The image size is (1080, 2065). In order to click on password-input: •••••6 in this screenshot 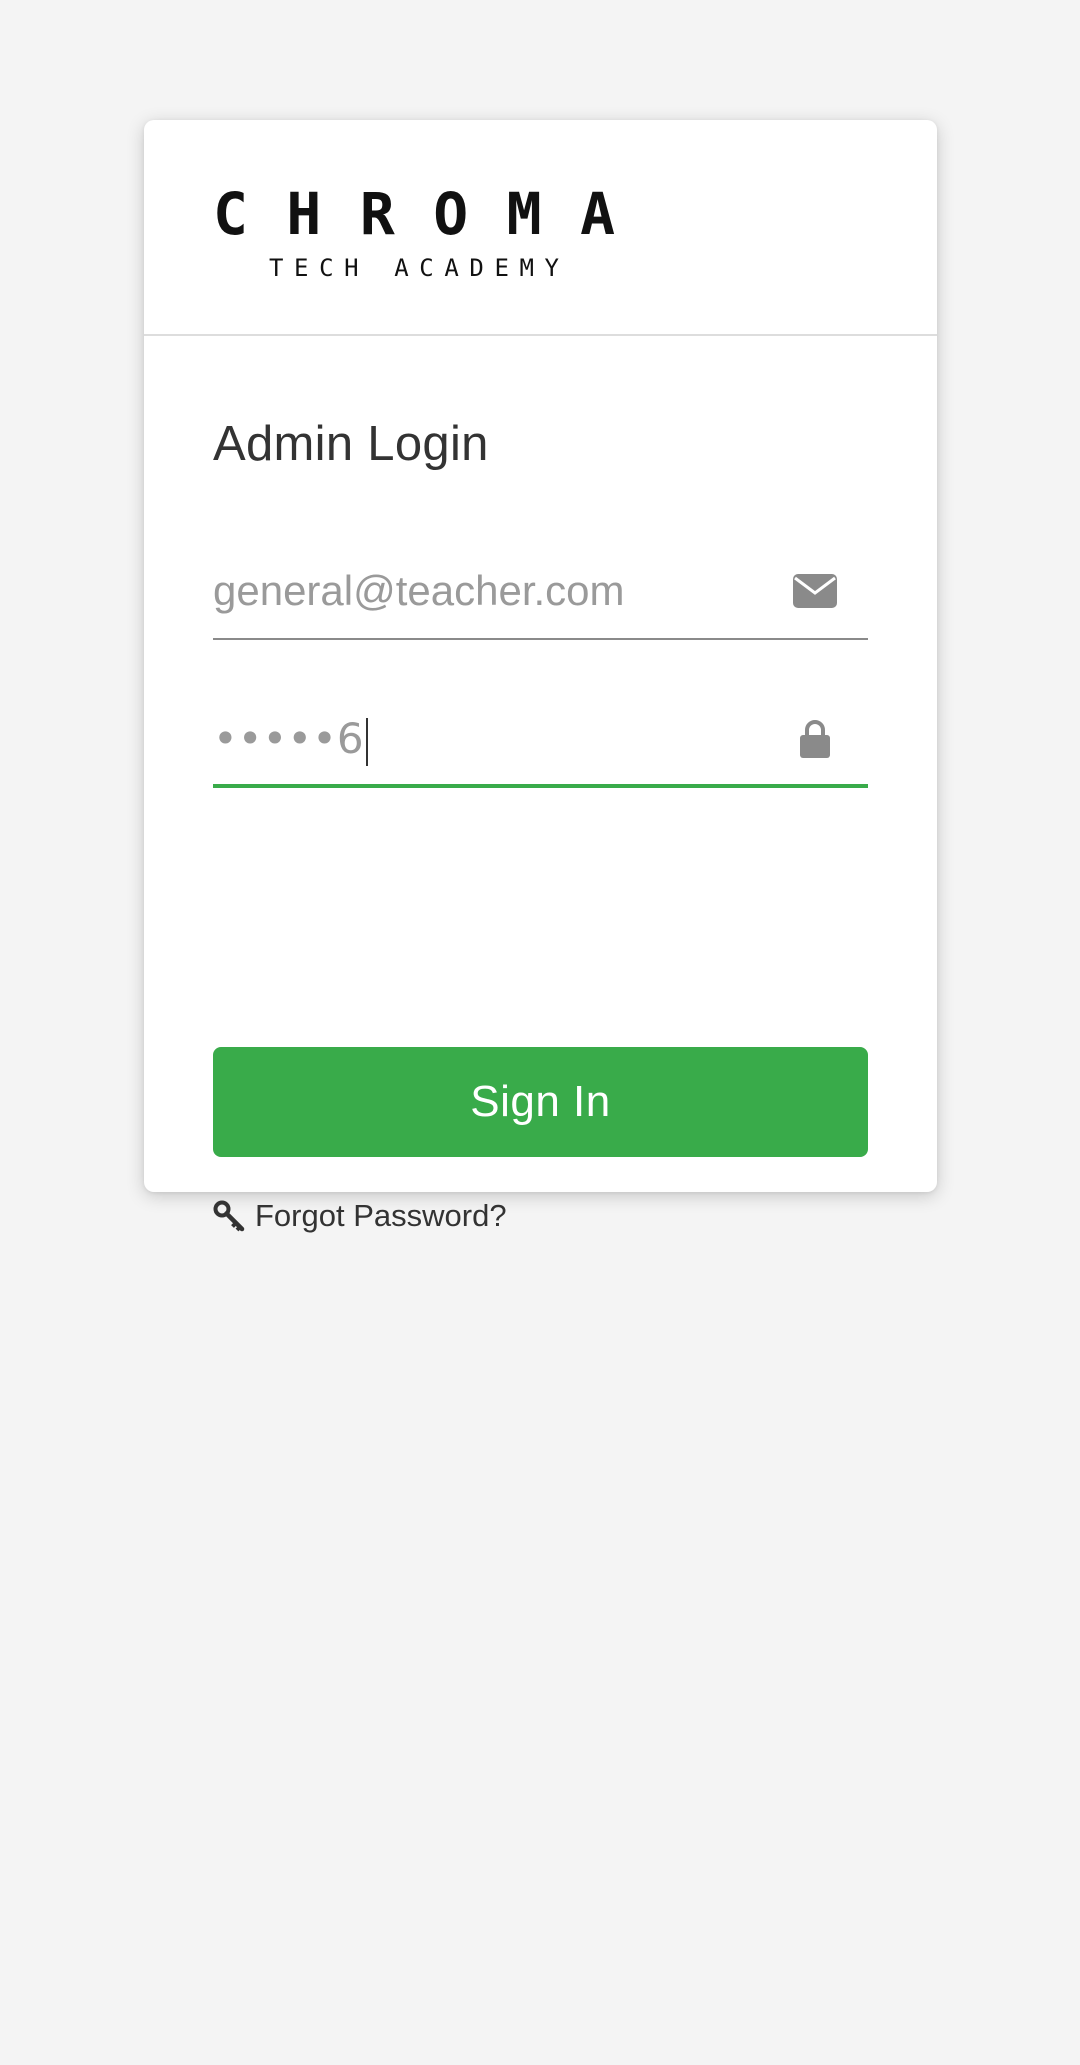, I will do `click(290, 739)`.